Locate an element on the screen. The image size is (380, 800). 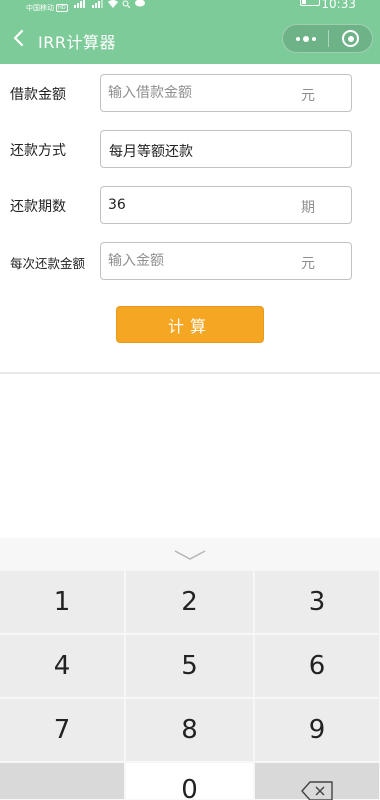
page-title: IRR计算器 is located at coordinates (77, 42).